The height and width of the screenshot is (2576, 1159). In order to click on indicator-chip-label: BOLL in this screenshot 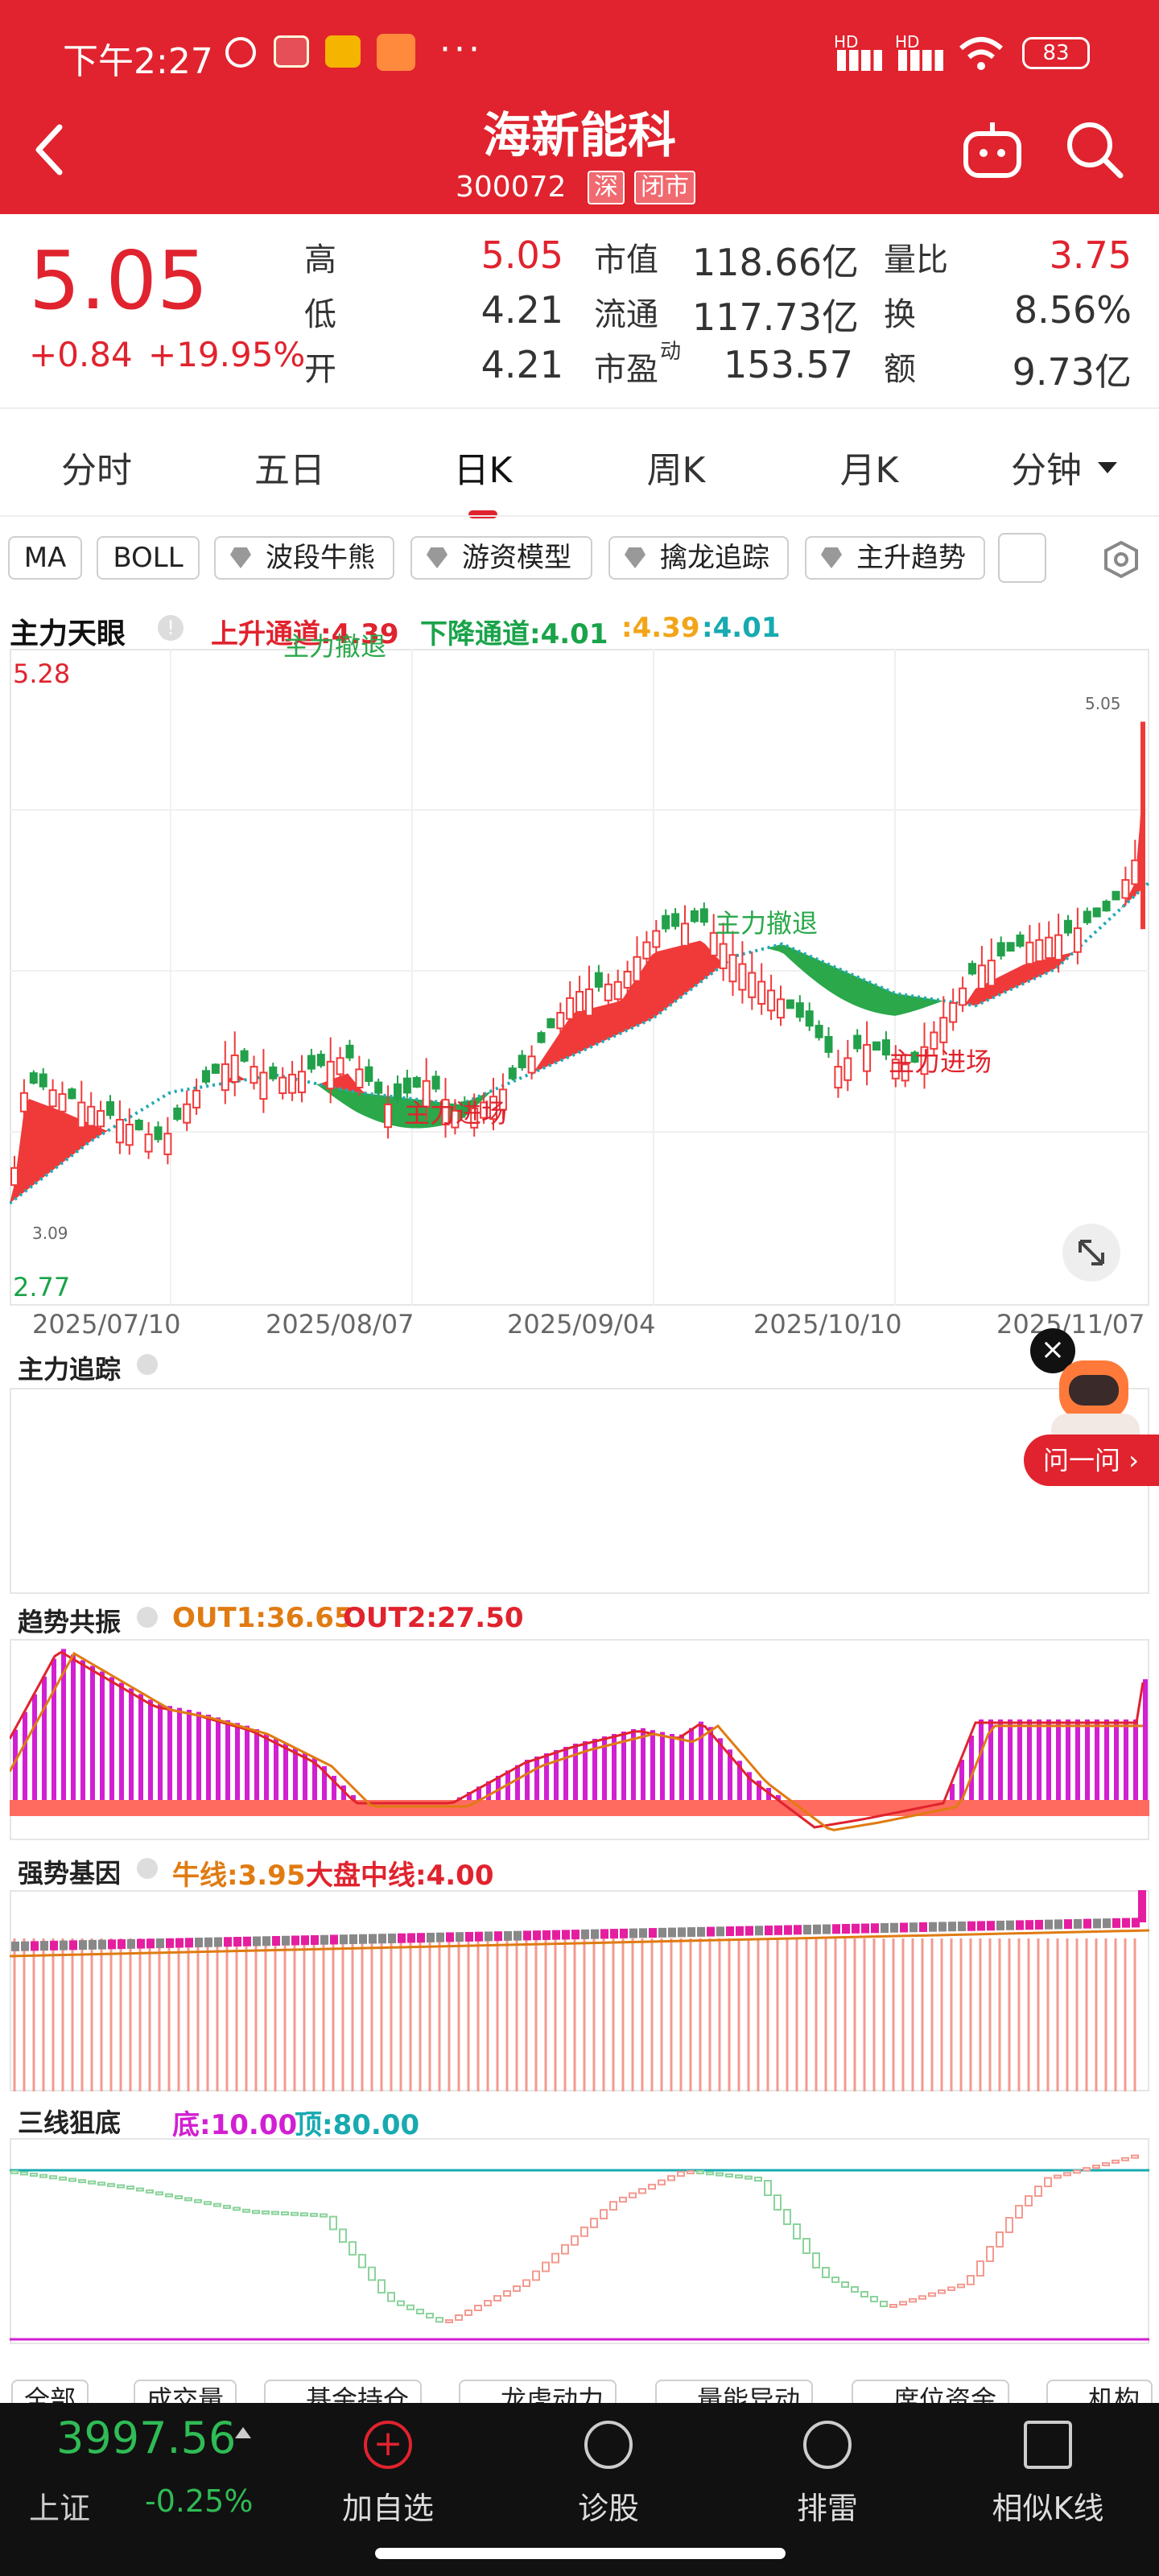, I will do `click(148, 558)`.